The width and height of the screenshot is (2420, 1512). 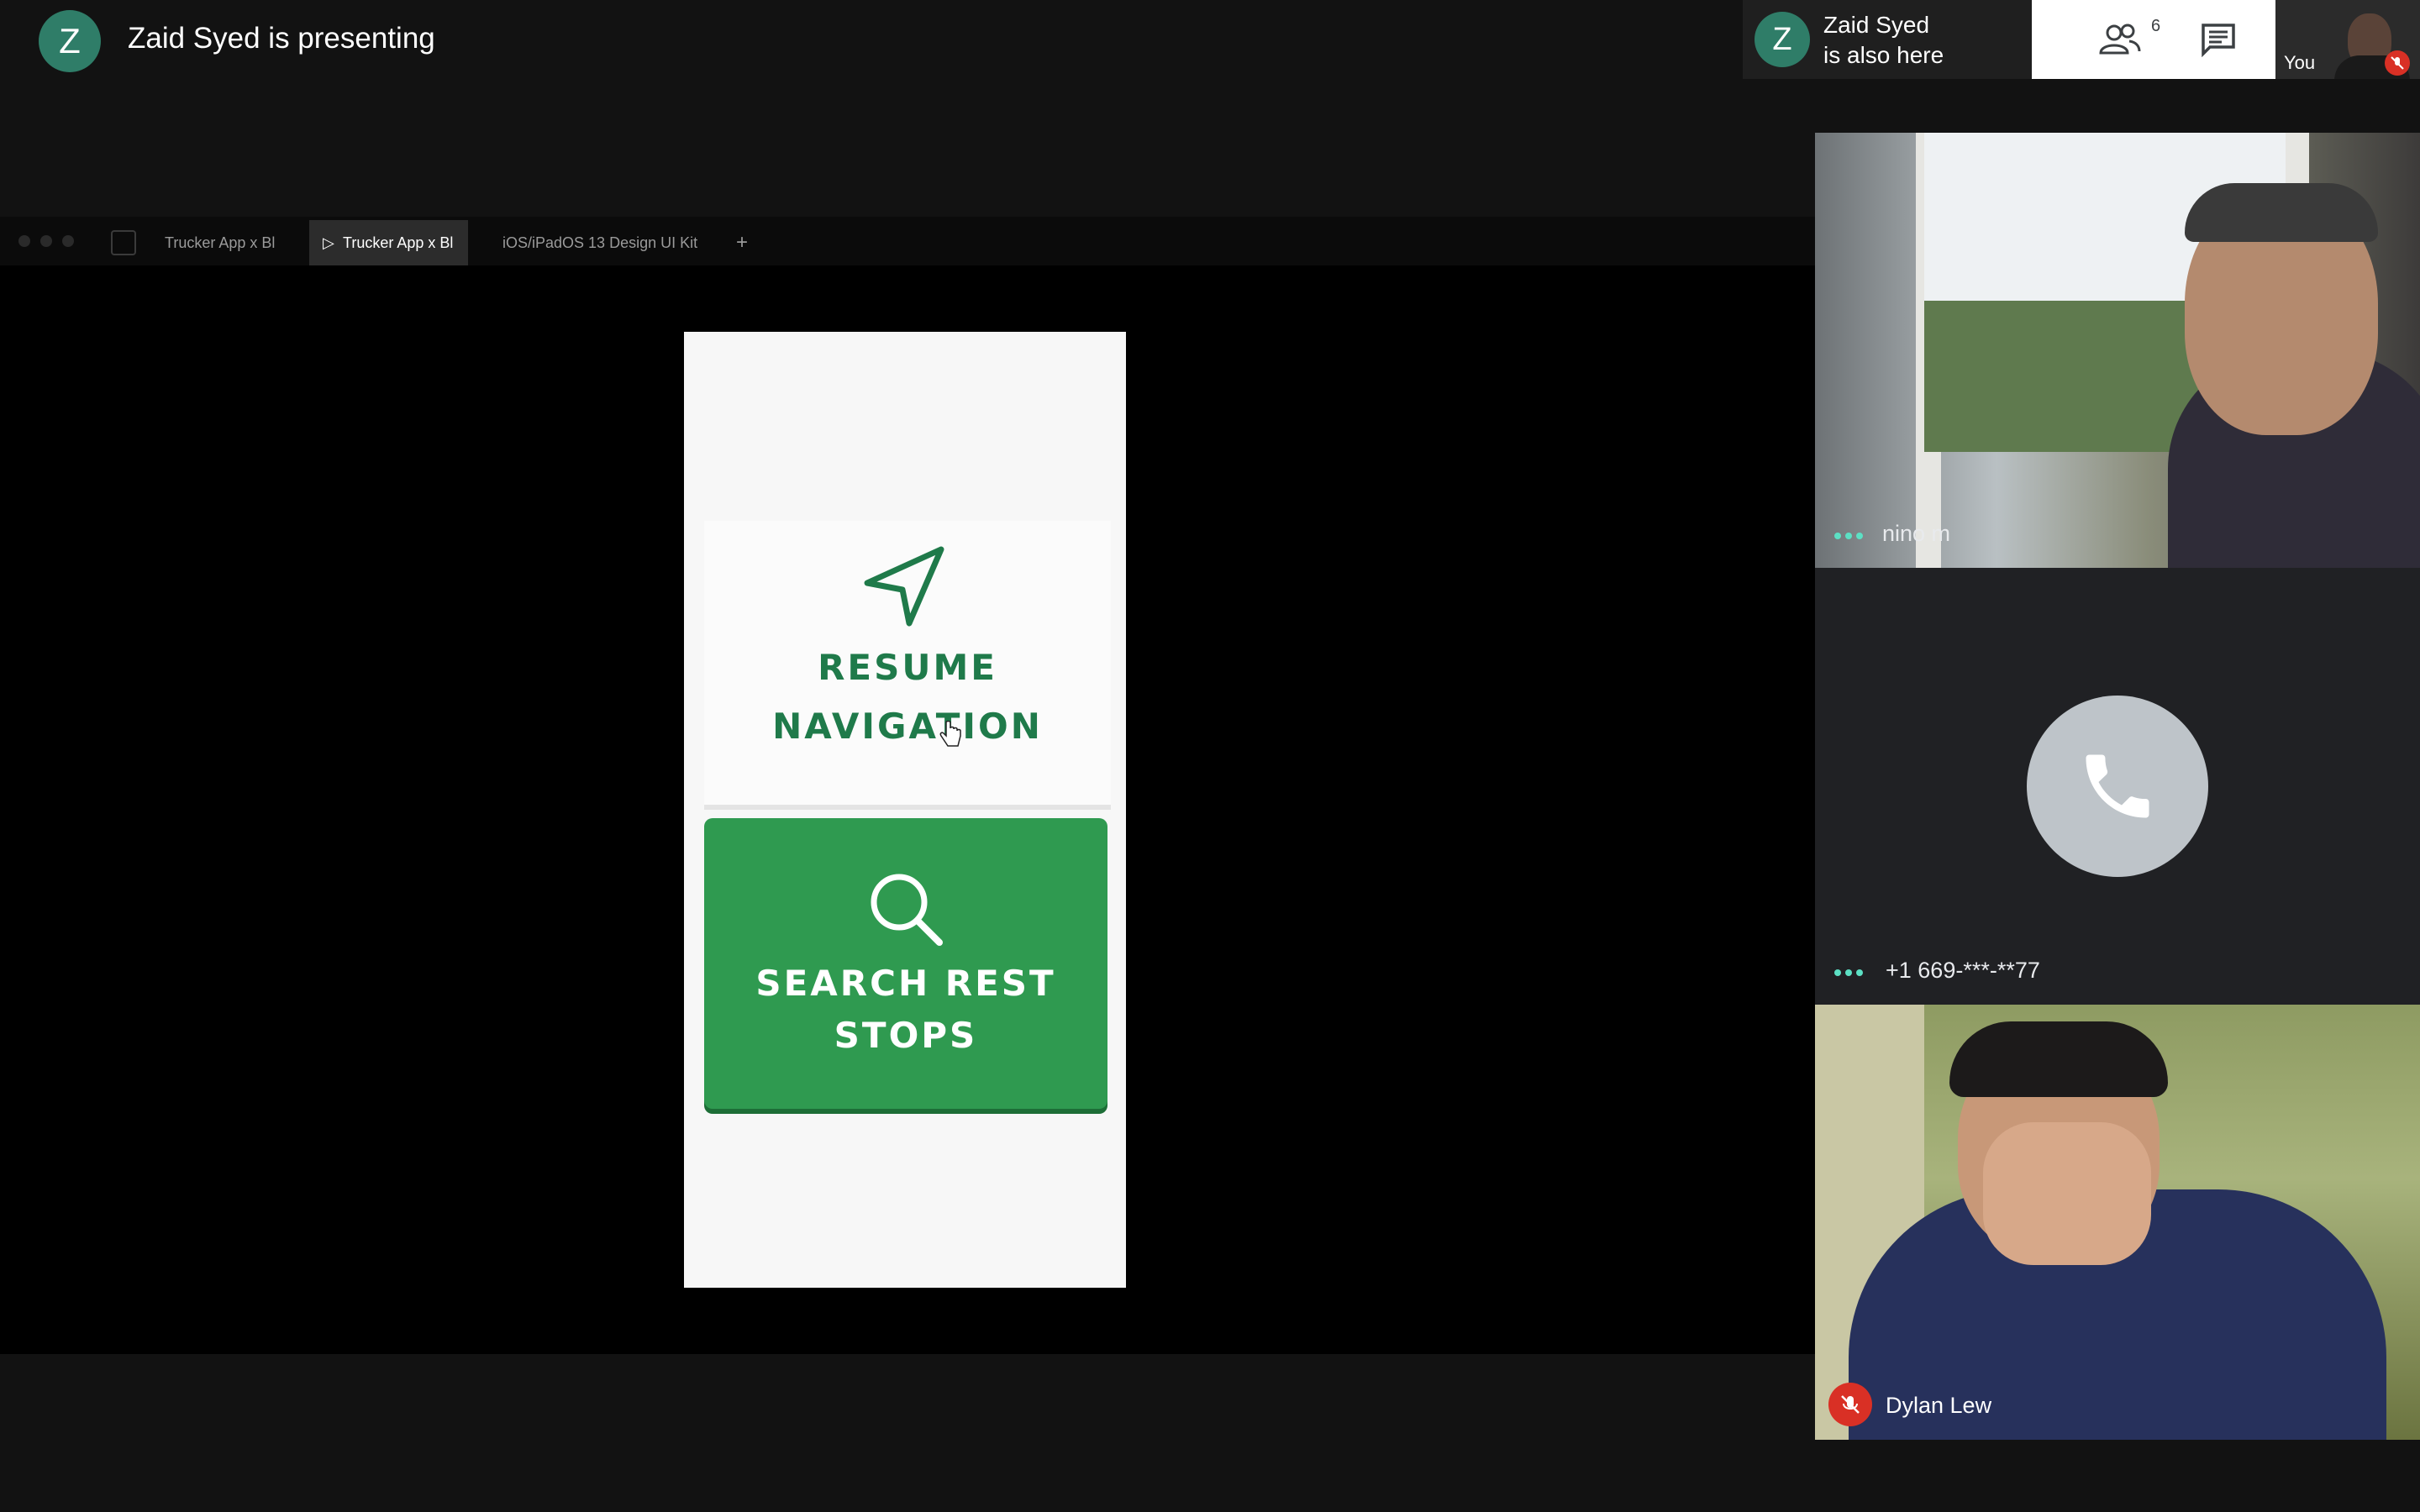 I want to click on participant-tile-dylan, so click(x=2117, y=1222).